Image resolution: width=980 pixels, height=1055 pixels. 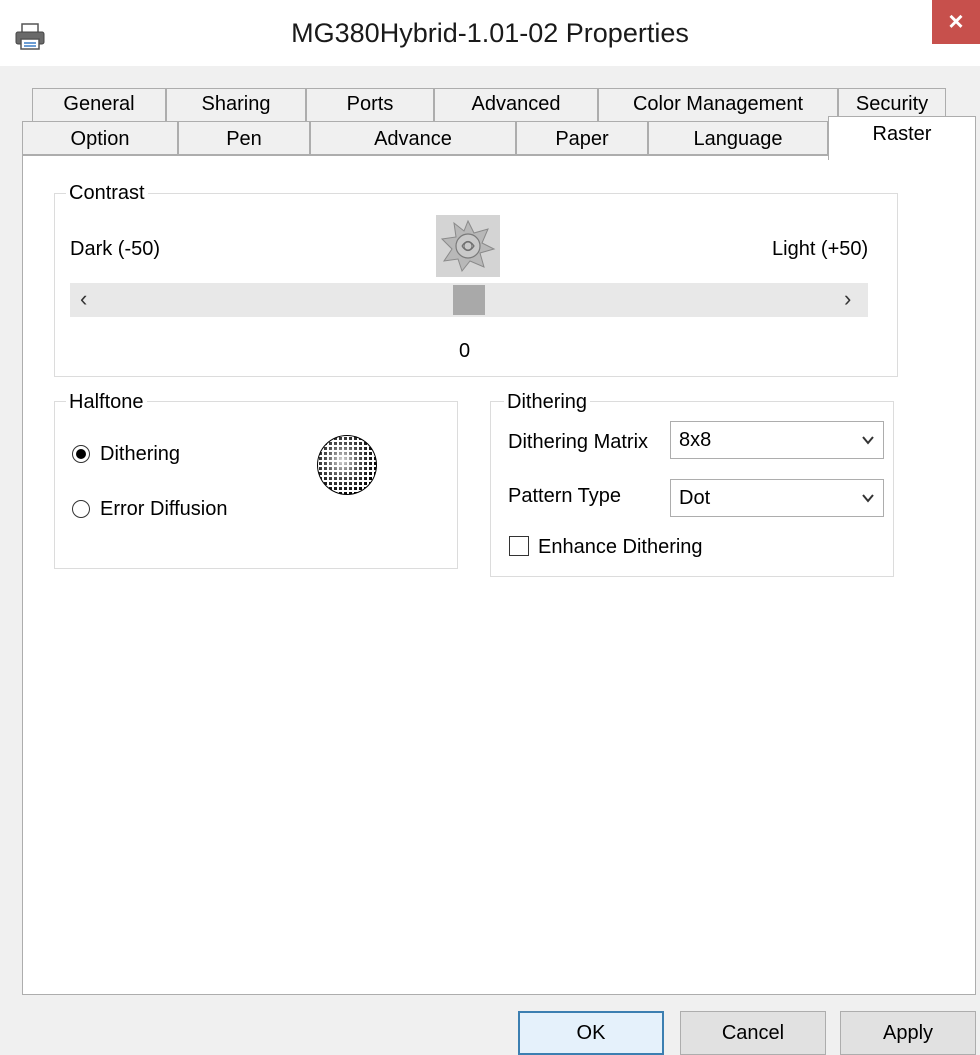 I want to click on enhance-dithering-checkbox, so click(x=519, y=546).